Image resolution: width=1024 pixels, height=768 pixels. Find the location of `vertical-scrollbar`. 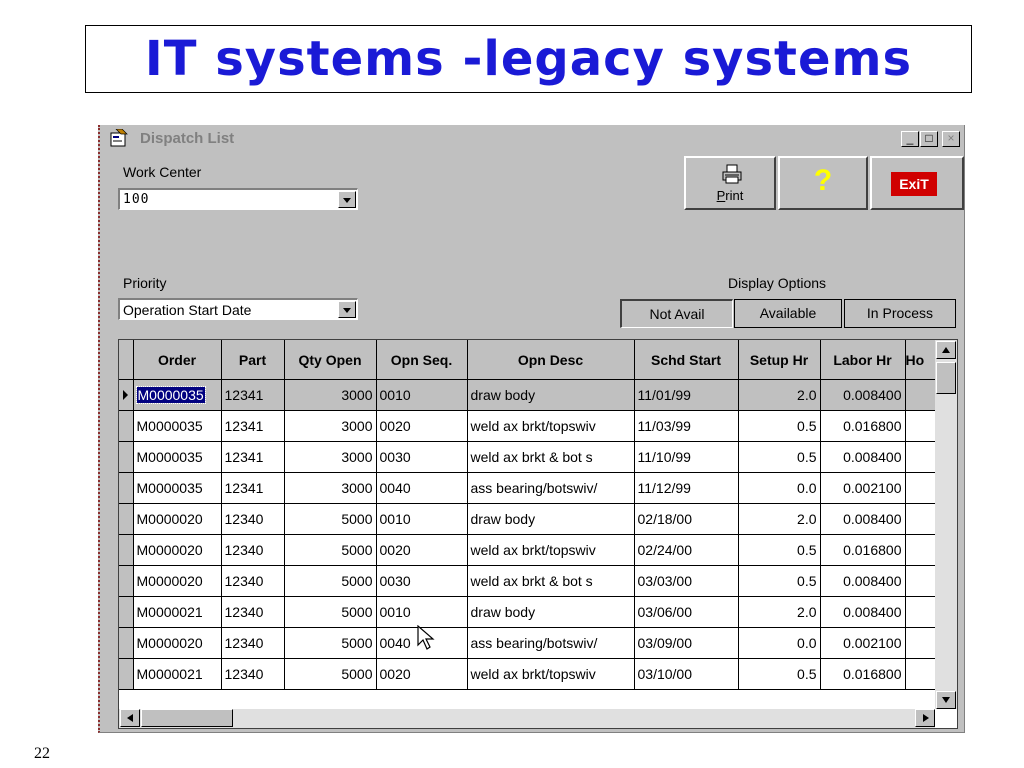

vertical-scrollbar is located at coordinates (946, 525).